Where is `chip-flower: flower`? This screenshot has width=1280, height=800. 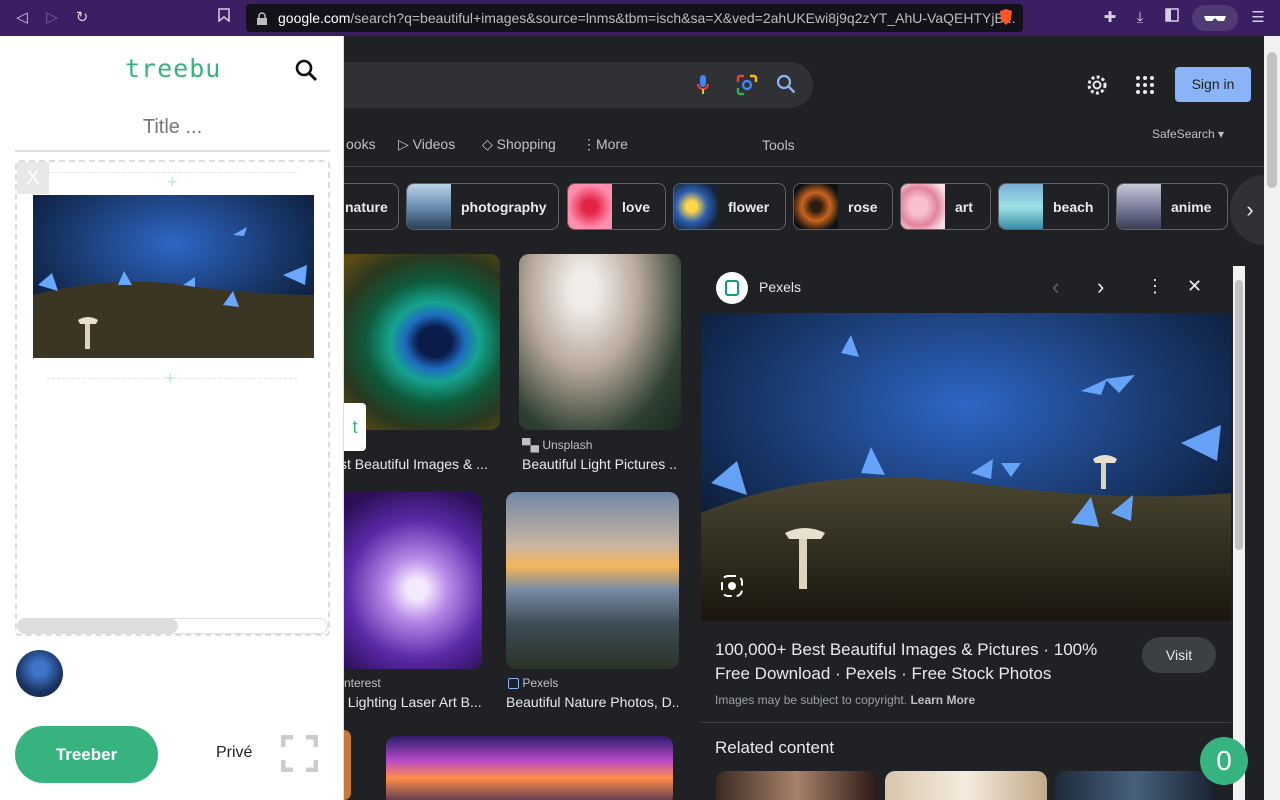 chip-flower: flower is located at coordinates (729, 206).